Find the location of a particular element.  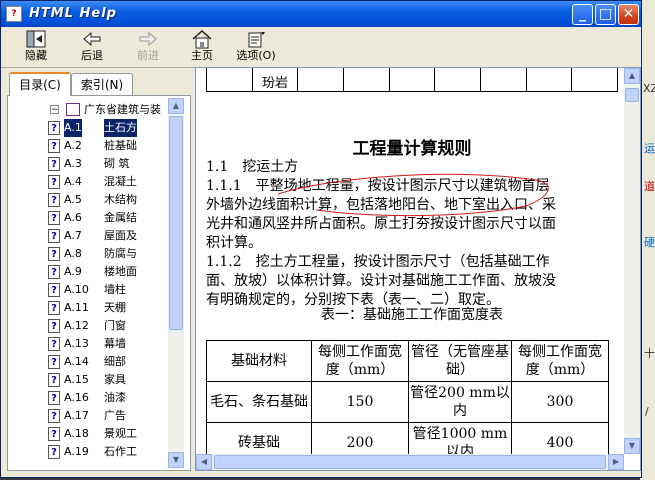

tree-item-label: 广告 is located at coordinates (115, 415).